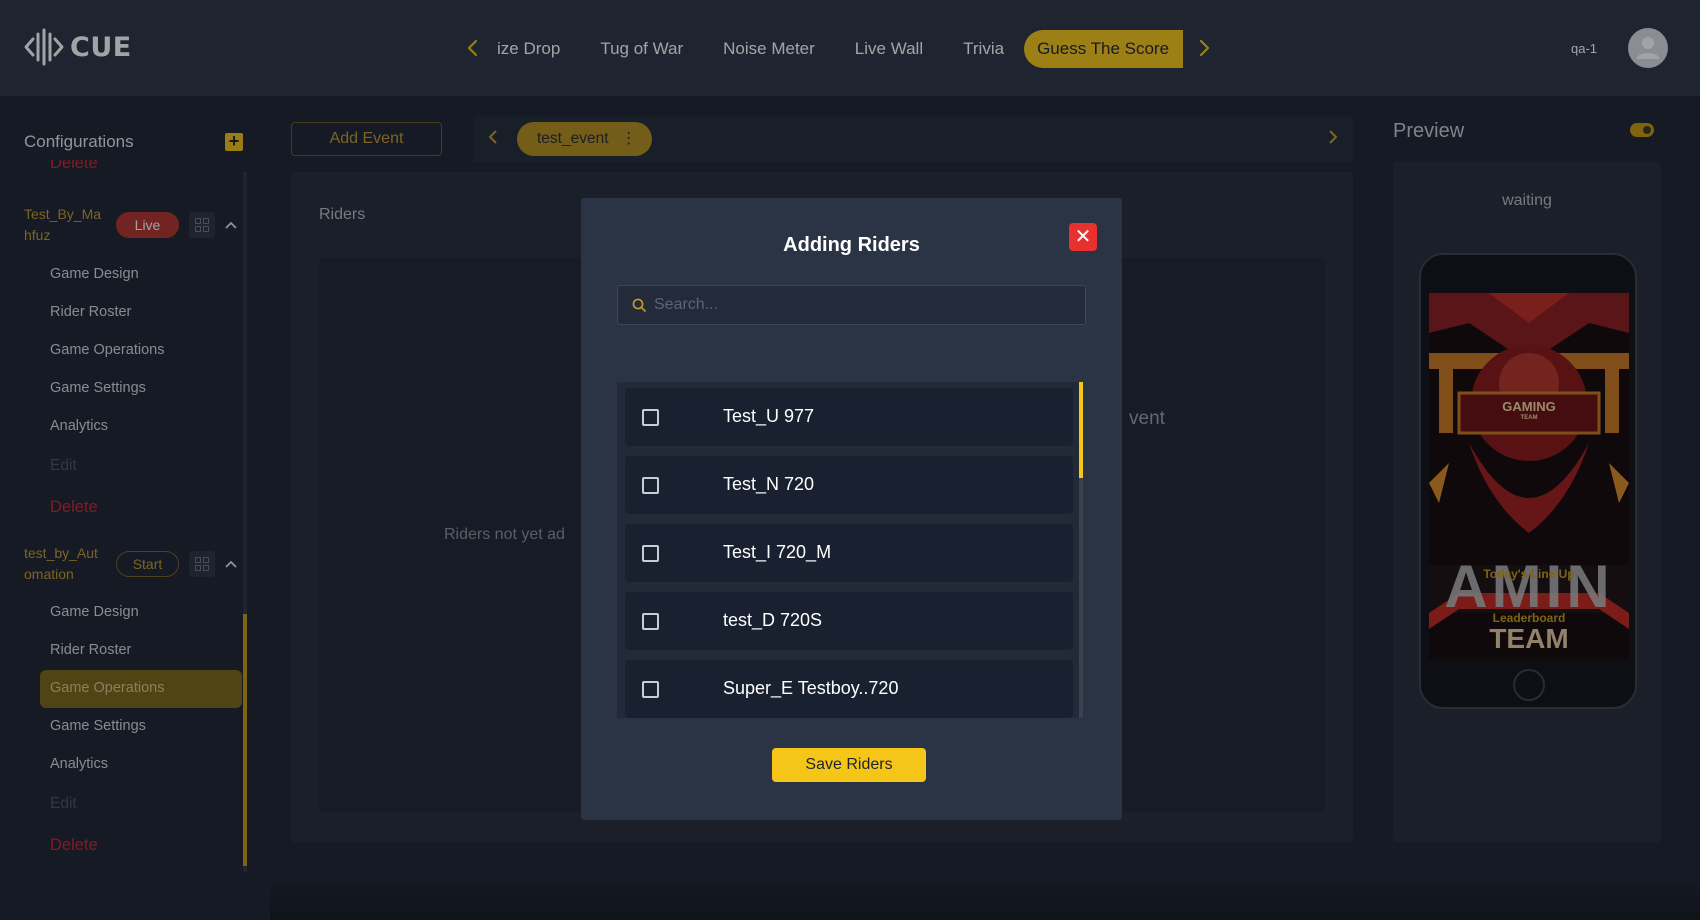 Image resolution: width=1700 pixels, height=920 pixels. Describe the element at coordinates (1081, 430) in the screenshot. I see `riders-list-scroll-thumb` at that location.